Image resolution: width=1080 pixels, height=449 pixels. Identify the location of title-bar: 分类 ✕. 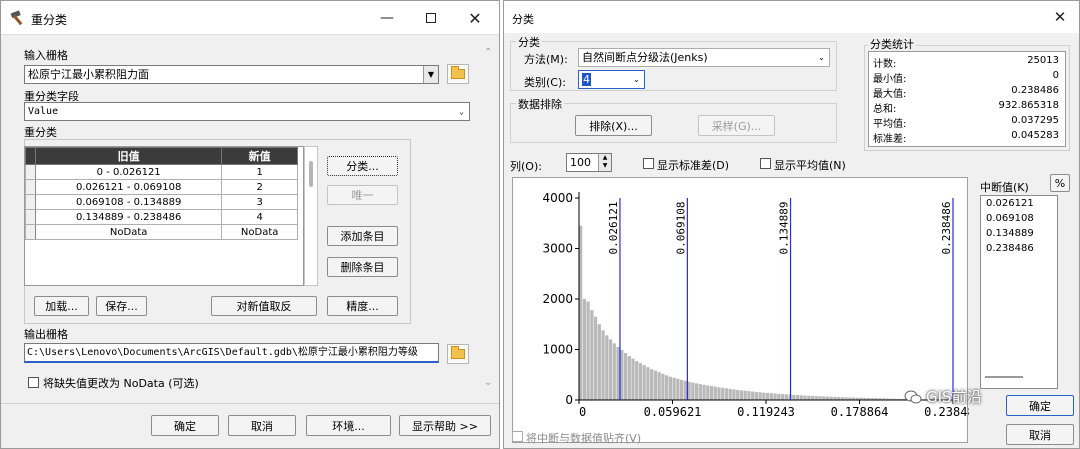
(791, 17).